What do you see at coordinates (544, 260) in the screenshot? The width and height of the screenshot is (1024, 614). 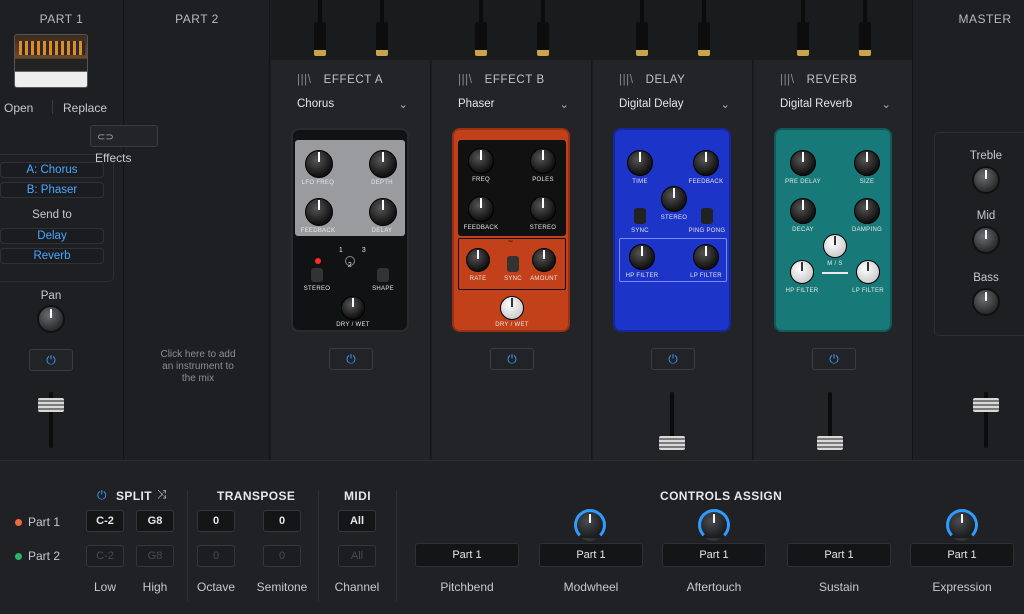 I see `amount-knob` at bounding box center [544, 260].